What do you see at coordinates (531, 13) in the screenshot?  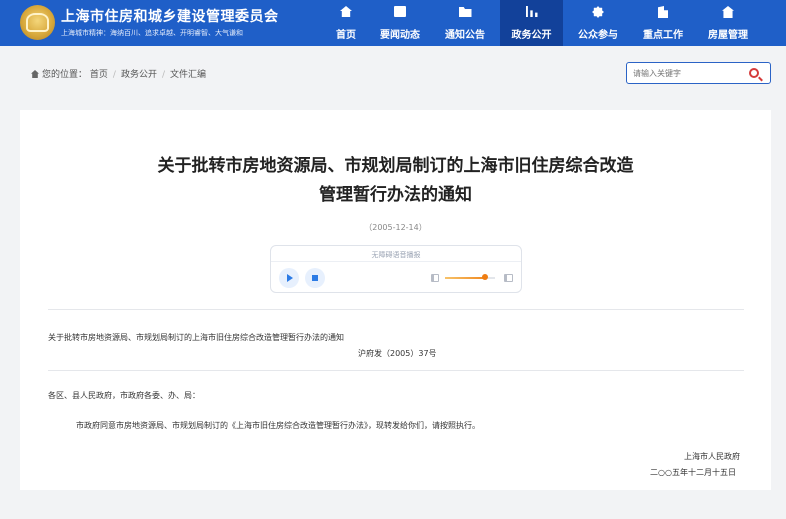 I see `chart-icon` at bounding box center [531, 13].